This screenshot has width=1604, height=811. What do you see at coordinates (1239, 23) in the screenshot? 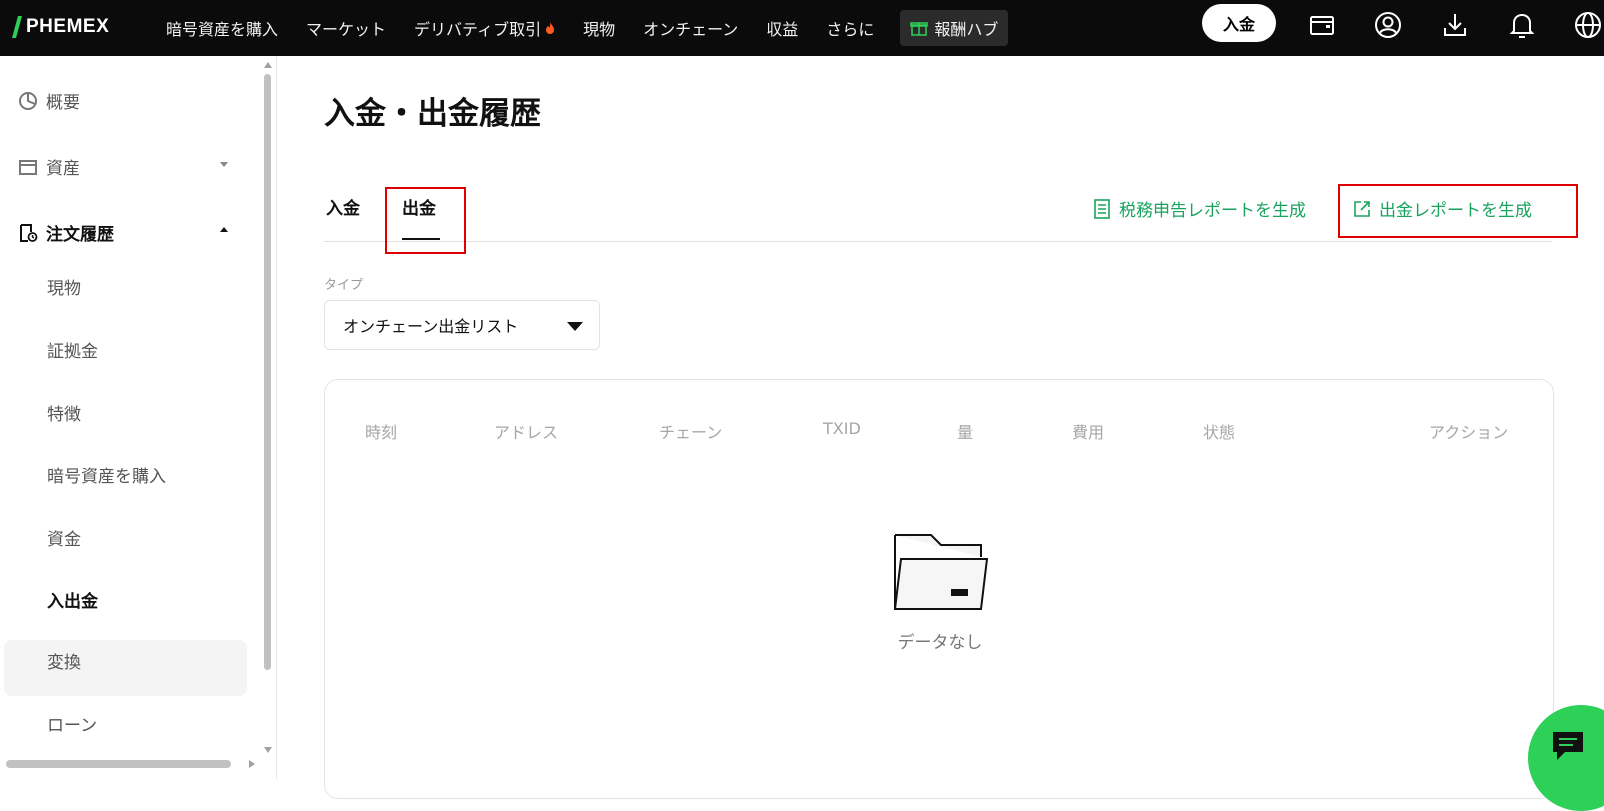
I see `deposit-button: 入金` at bounding box center [1239, 23].